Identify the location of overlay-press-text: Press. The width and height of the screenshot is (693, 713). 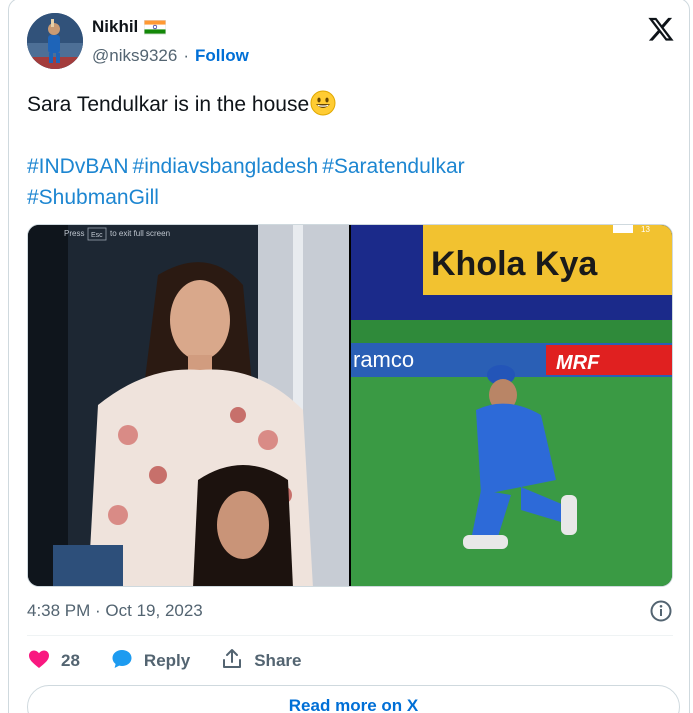
(74, 233).